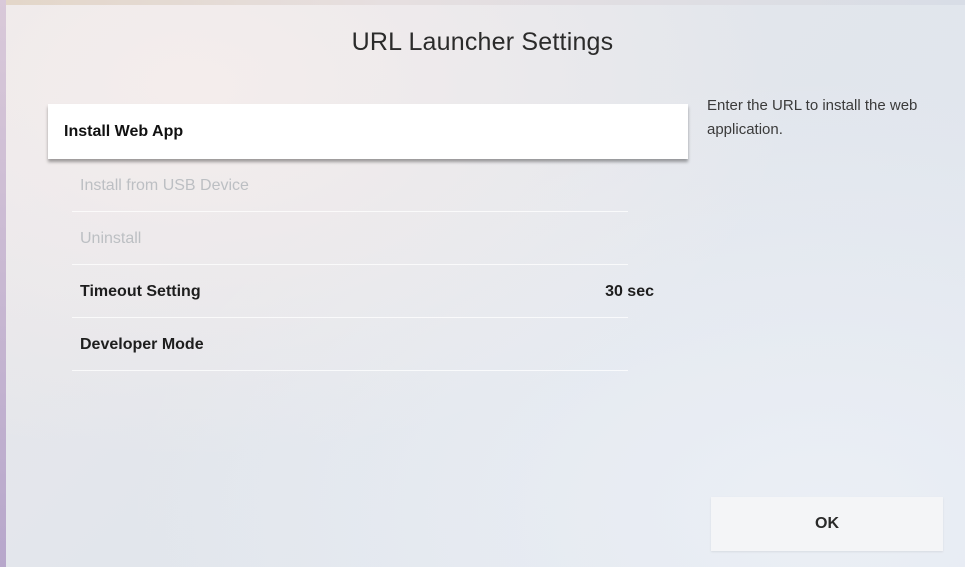 The image size is (965, 567). Describe the element at coordinates (368, 344) in the screenshot. I see `menu-item-developer-mode: Developer Mode` at that location.